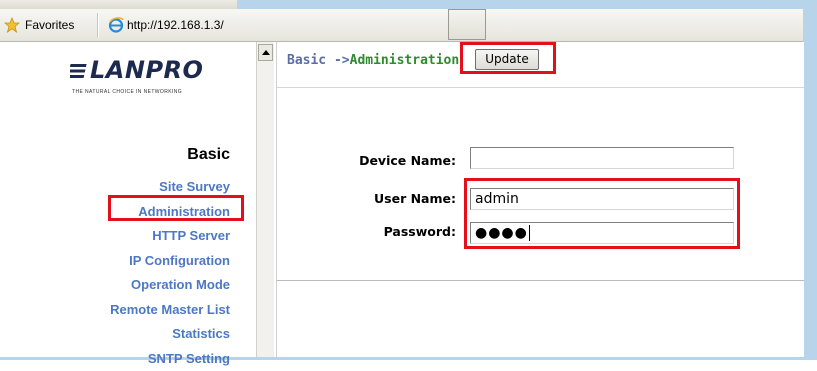  I want to click on screenshot-frame-top, so click(527, 4).